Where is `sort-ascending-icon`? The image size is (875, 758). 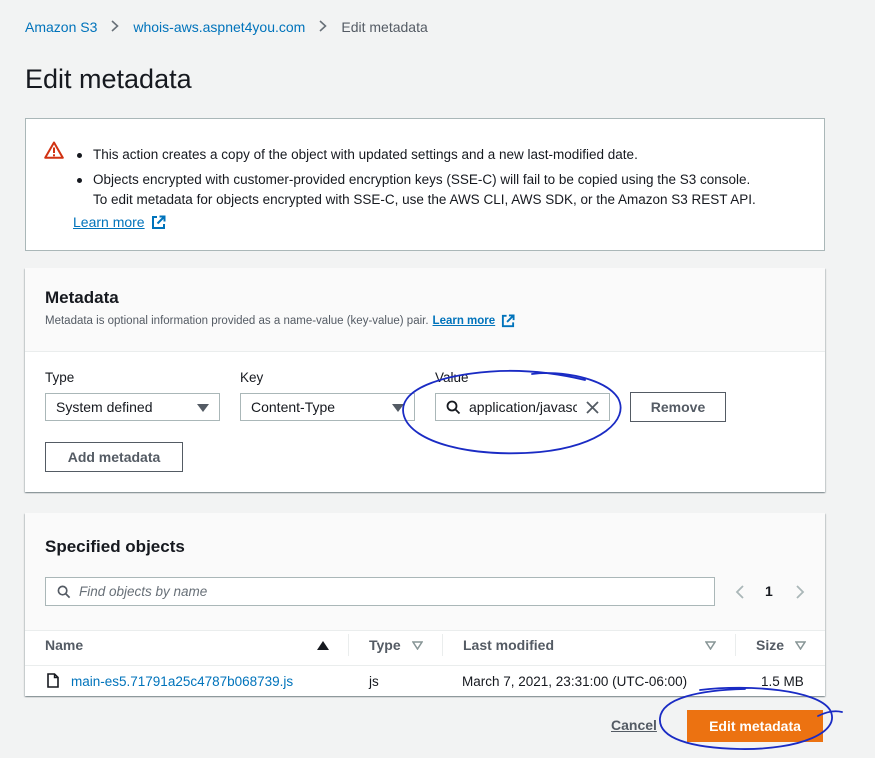 sort-ascending-icon is located at coordinates (323, 645).